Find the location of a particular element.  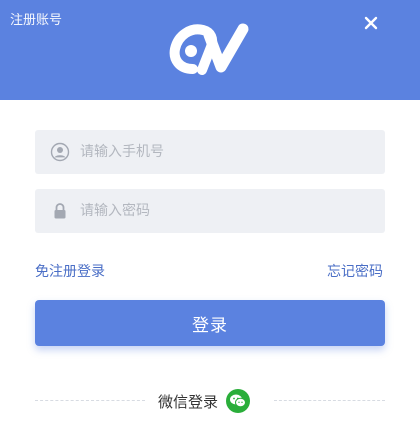

password-input is located at coordinates (225, 211).